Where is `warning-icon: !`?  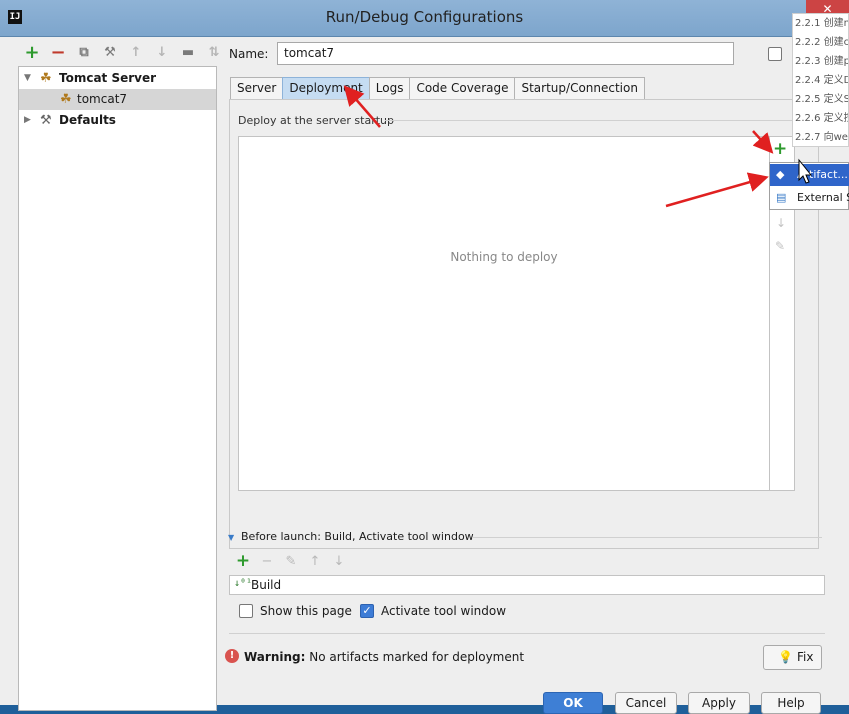
warning-icon: ! is located at coordinates (232, 656).